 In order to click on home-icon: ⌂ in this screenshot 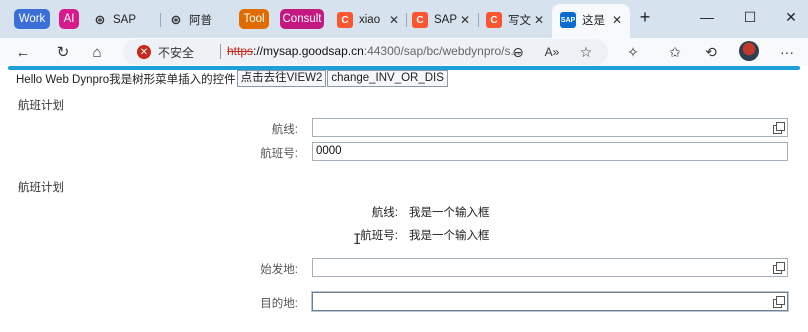, I will do `click(97, 52)`.